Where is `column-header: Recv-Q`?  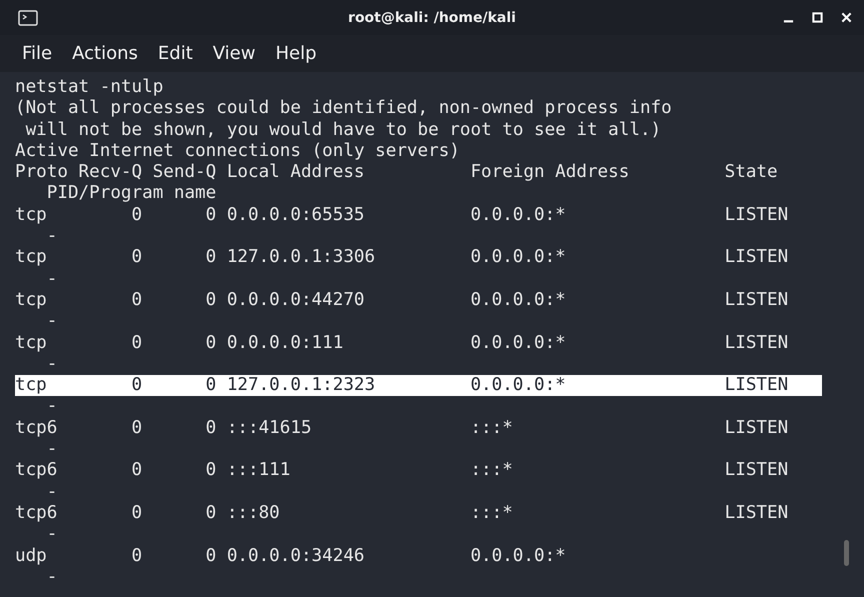 column-header: Recv-Q is located at coordinates (110, 173).